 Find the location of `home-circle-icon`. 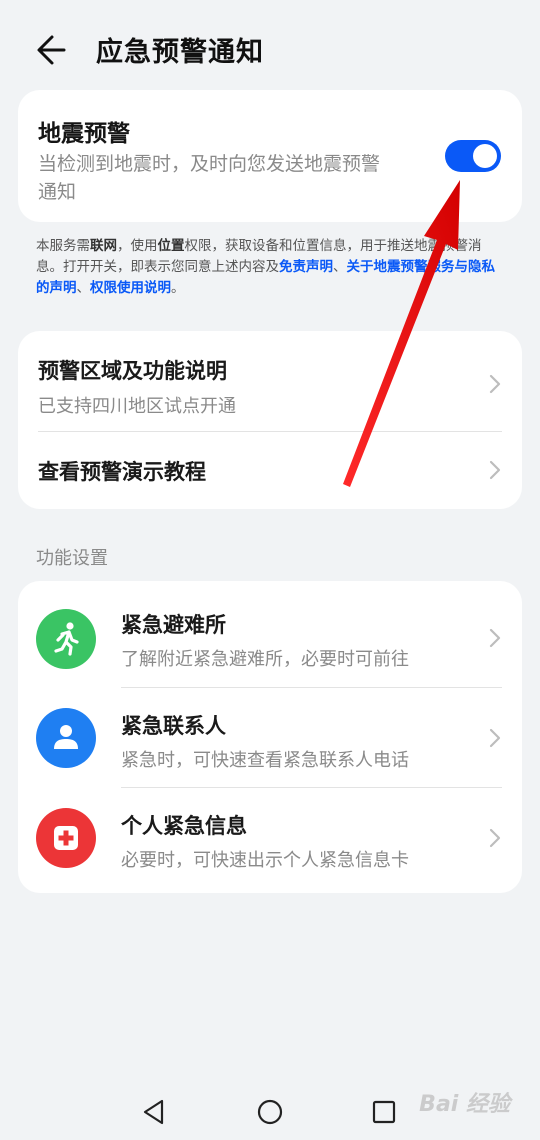

home-circle-icon is located at coordinates (270, 1112).